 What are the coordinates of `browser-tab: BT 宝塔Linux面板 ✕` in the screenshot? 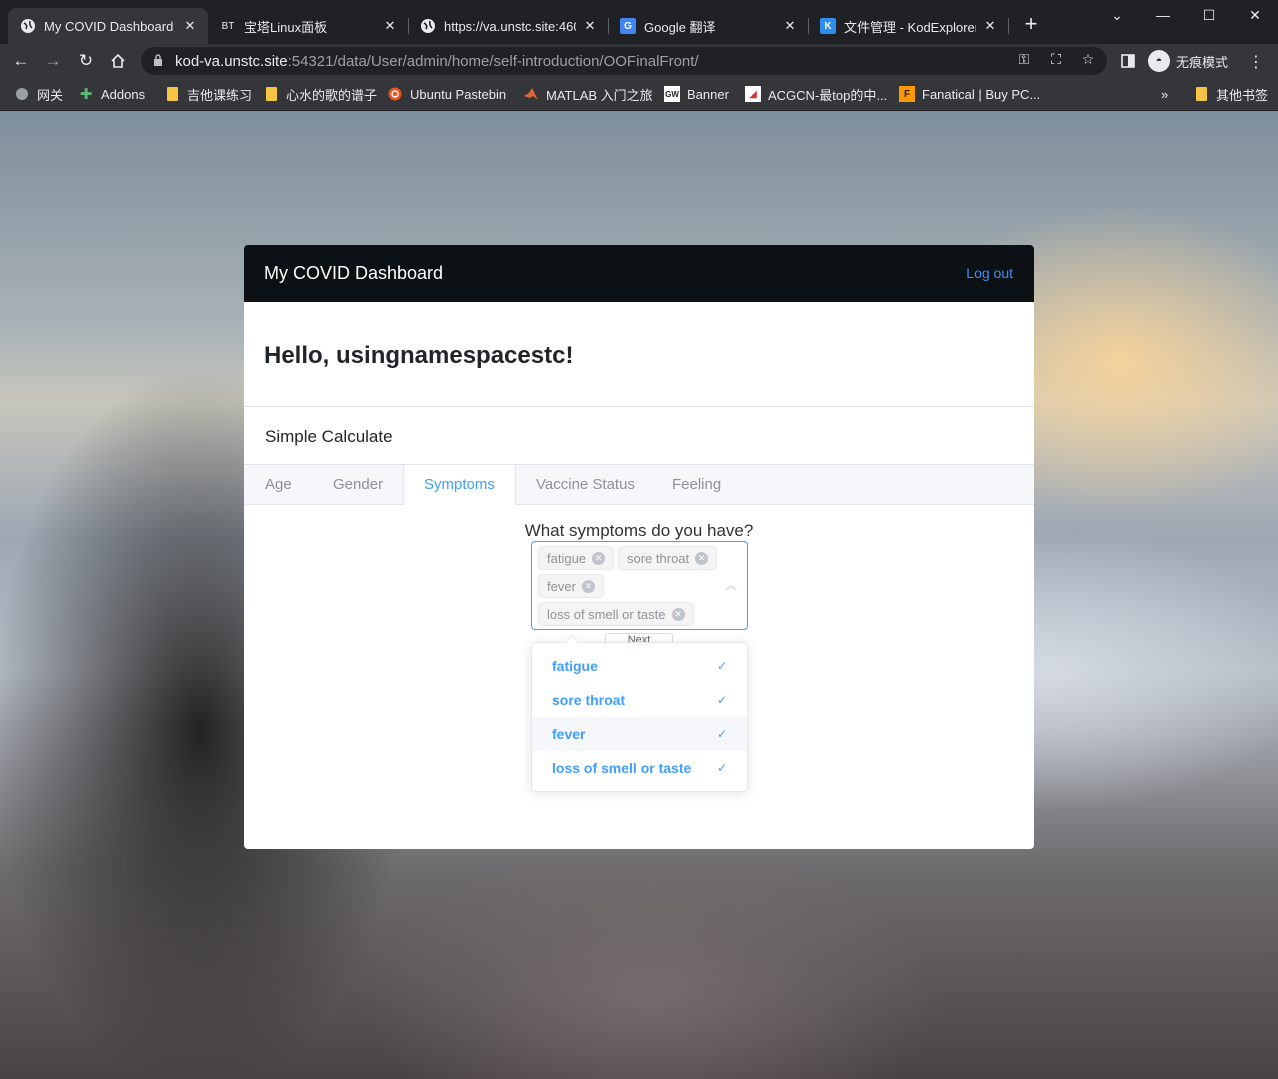 It's located at (308, 26).